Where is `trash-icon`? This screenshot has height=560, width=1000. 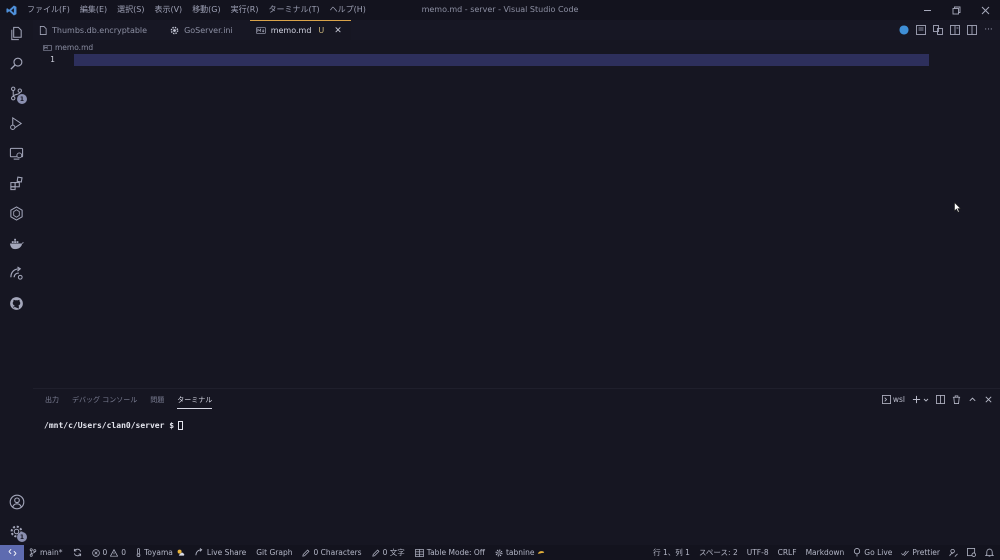
trash-icon is located at coordinates (956, 399).